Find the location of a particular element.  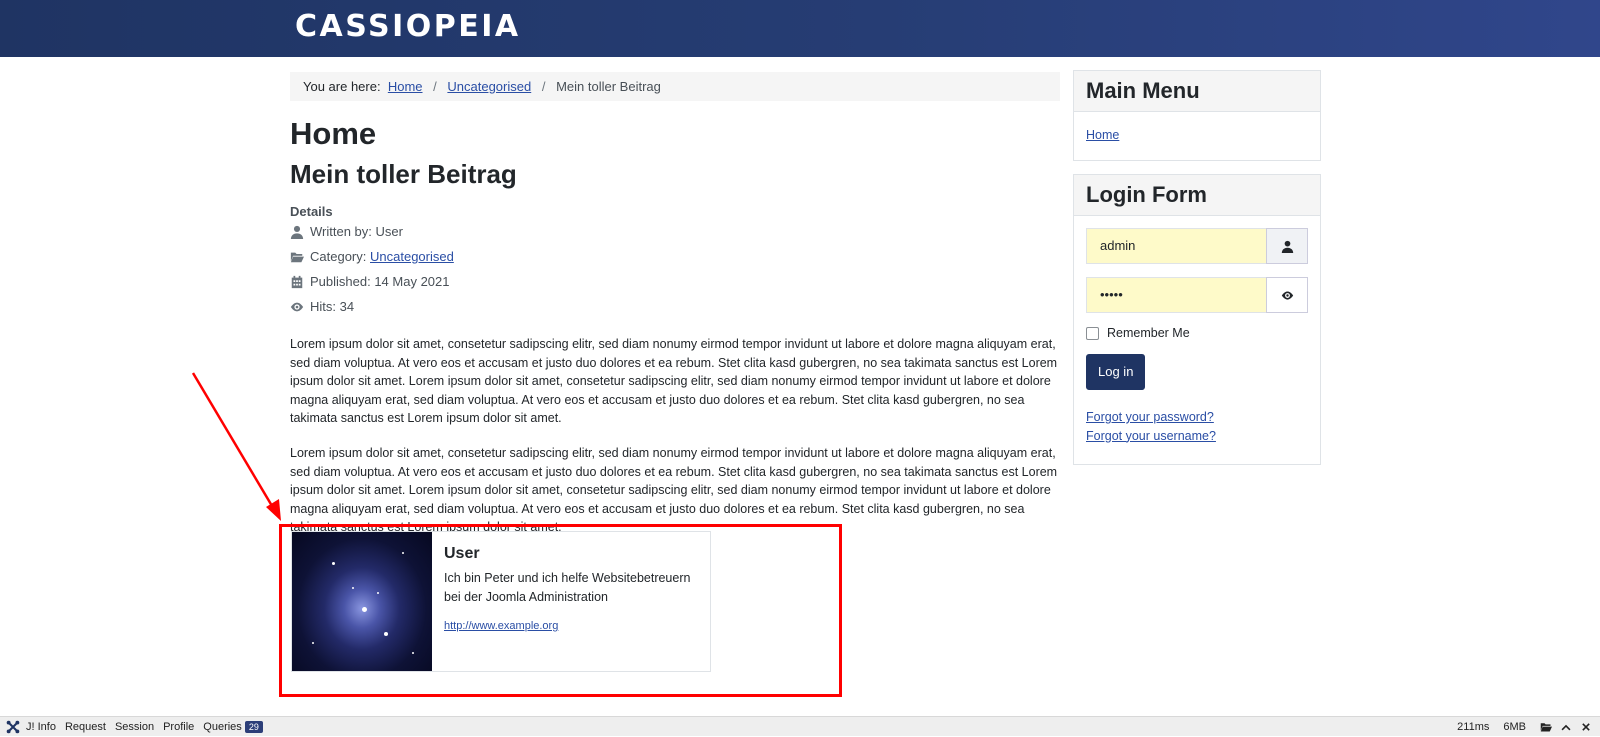

details-label: Details is located at coordinates (311, 211).